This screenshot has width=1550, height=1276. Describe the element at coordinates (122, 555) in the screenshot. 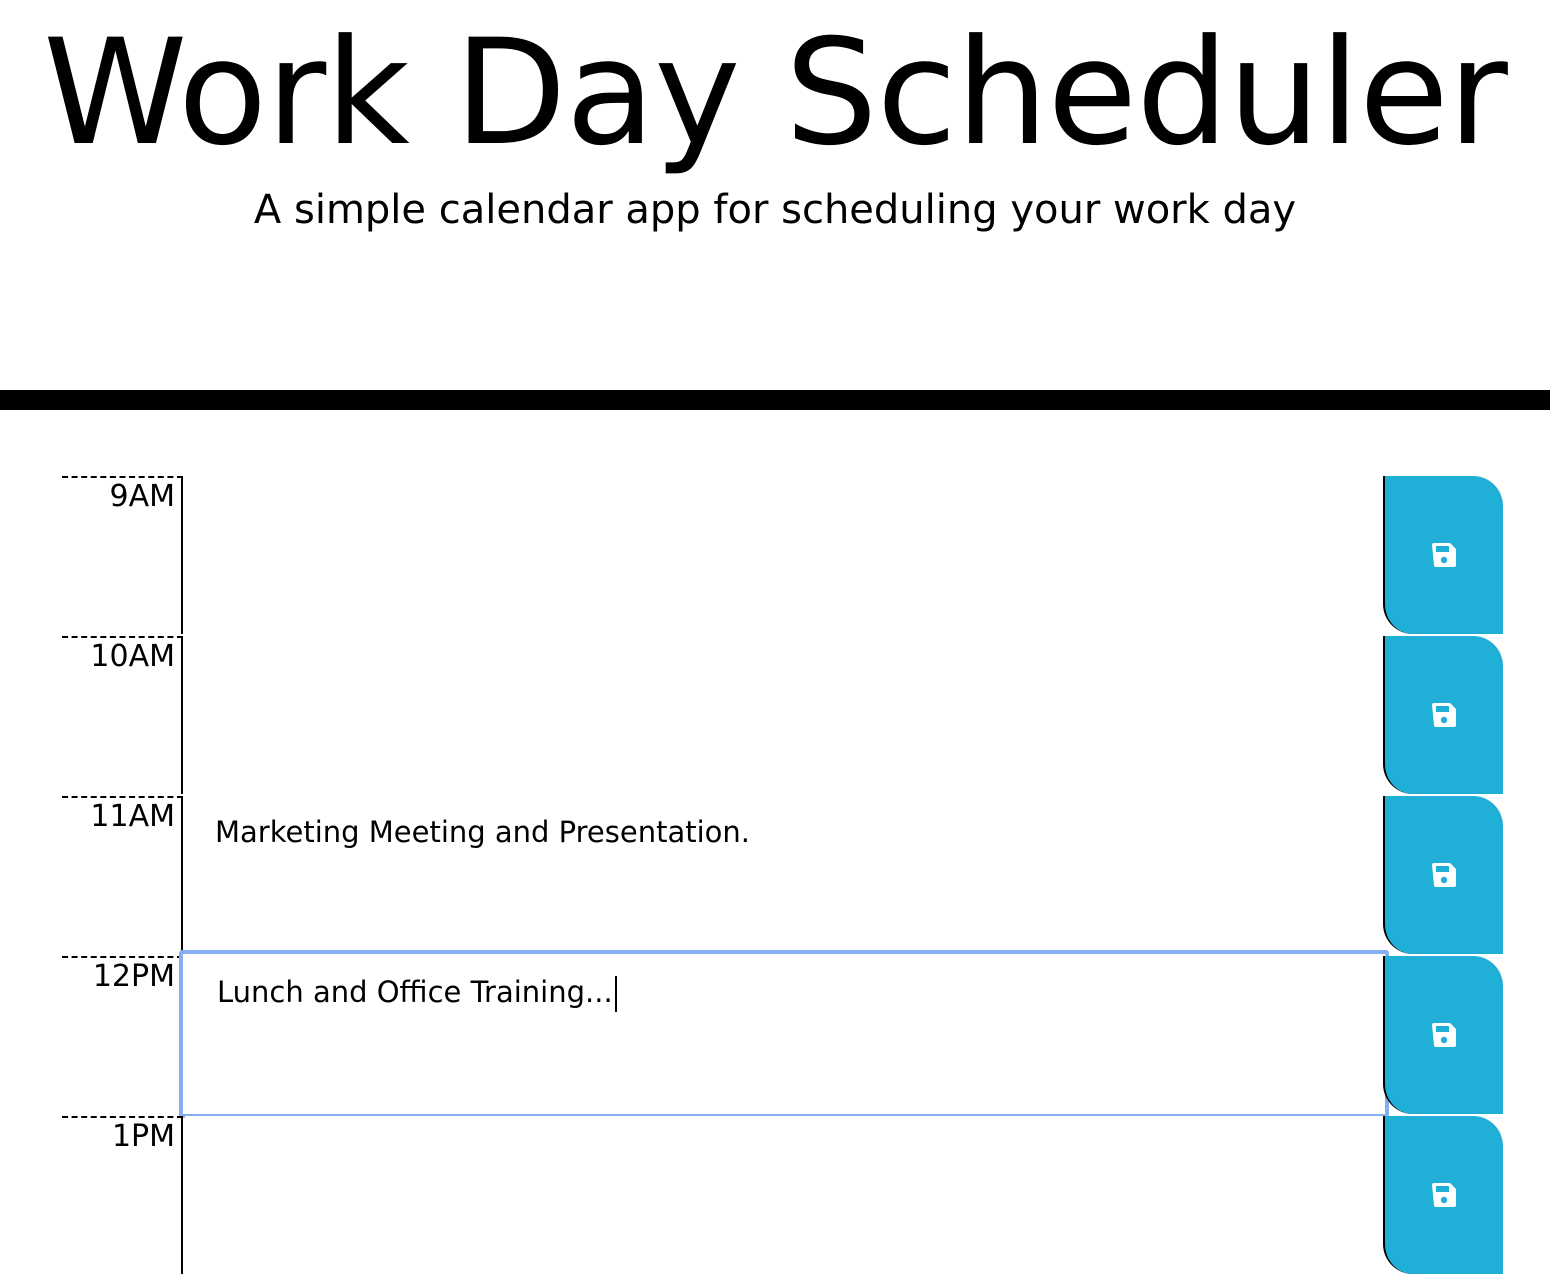

I see `hour-label: 9AM` at that location.